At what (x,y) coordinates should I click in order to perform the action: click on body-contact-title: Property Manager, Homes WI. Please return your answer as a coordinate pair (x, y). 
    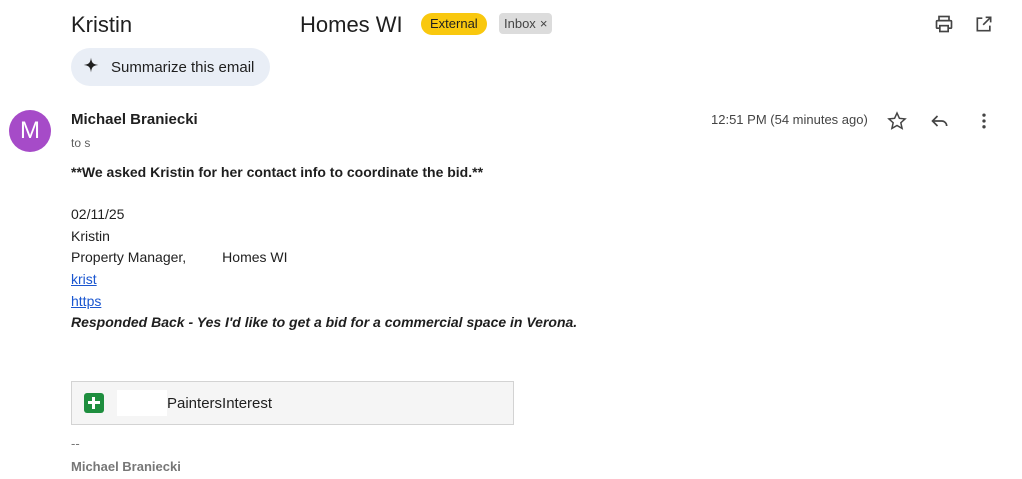
    Looking at the image, I should click on (179, 257).